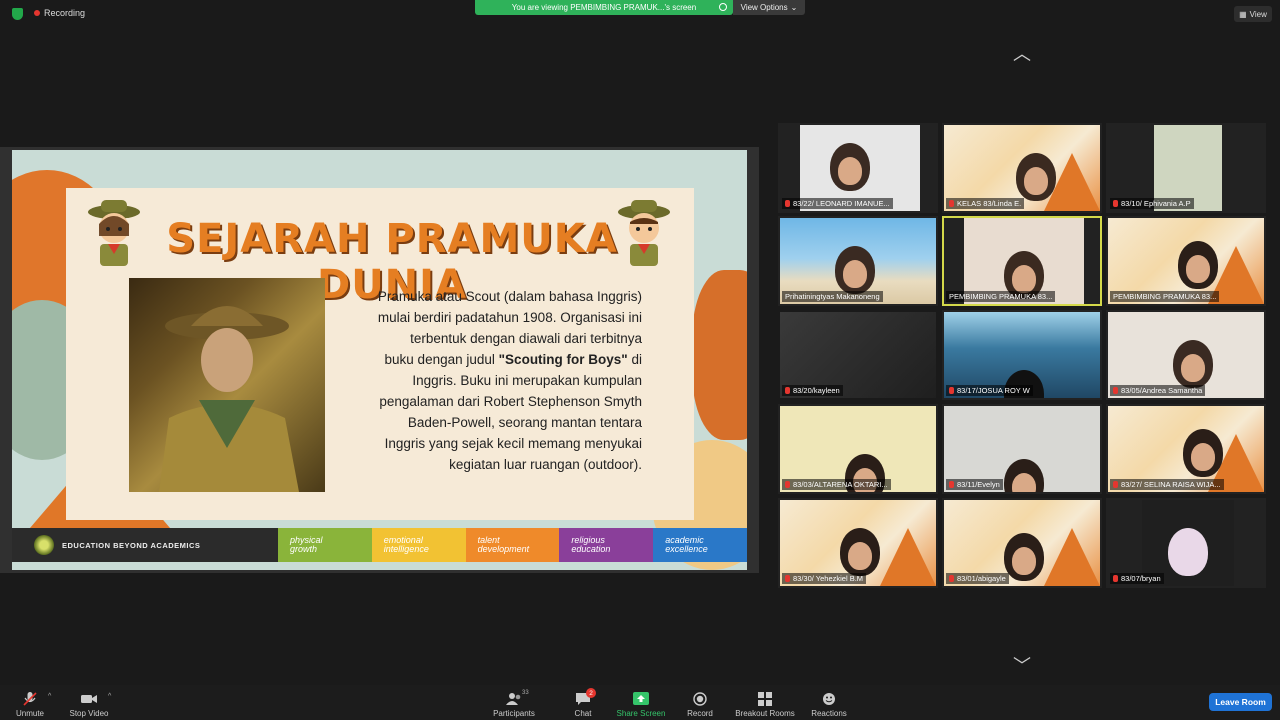 The image size is (1280, 720). What do you see at coordinates (765, 699) in the screenshot?
I see `breakout-rooms-icon` at bounding box center [765, 699].